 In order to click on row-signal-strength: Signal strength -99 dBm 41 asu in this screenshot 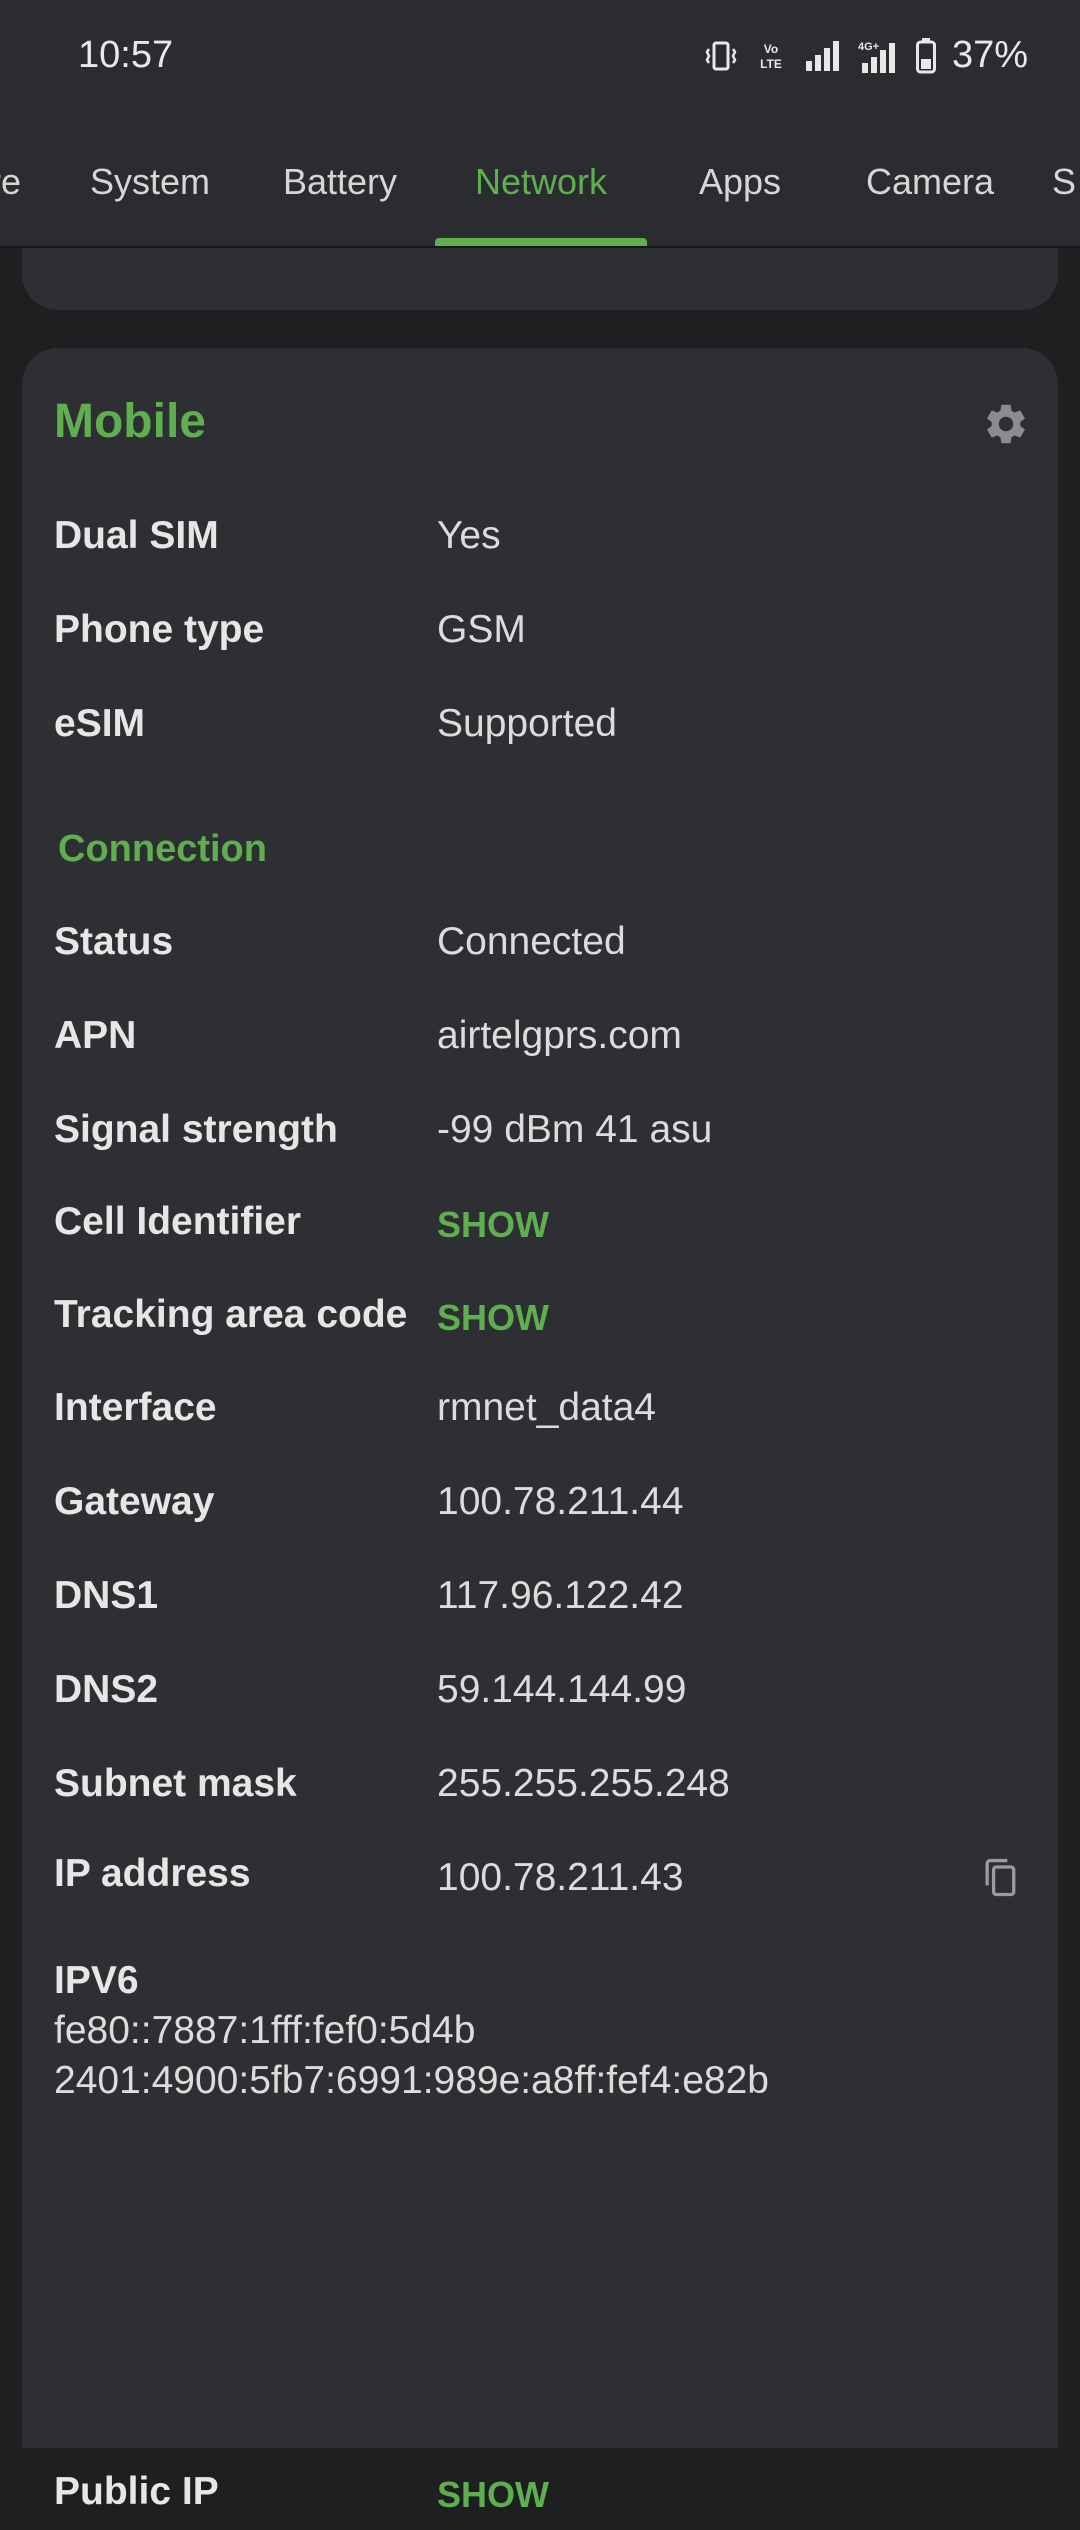, I will do `click(549, 1138)`.